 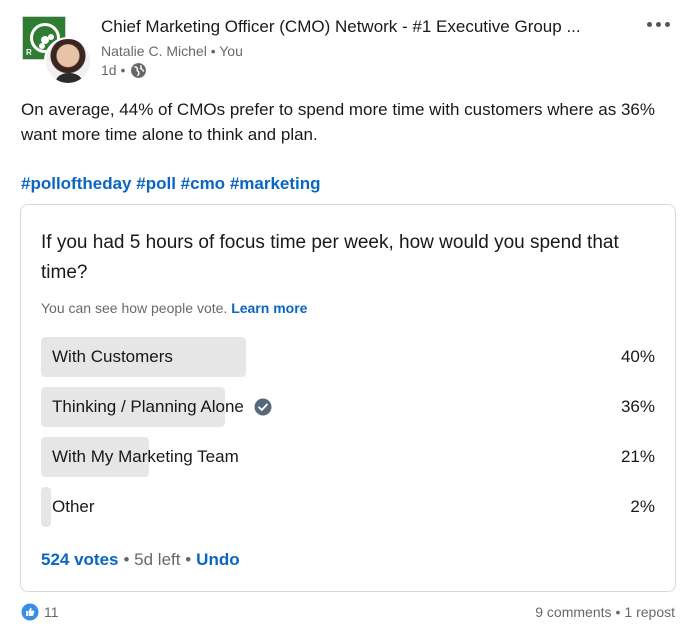 I want to click on poll-option-label: With Customers, so click(x=112, y=356).